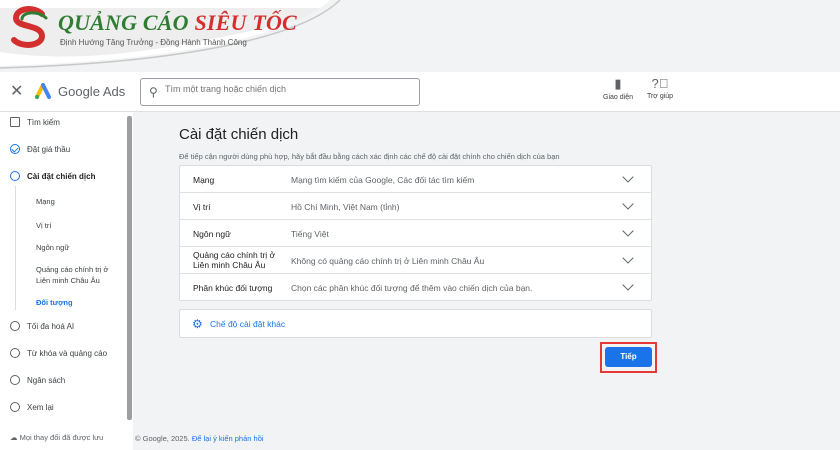  I want to click on setting-label: Phân khúc đối tượng, so click(233, 288).